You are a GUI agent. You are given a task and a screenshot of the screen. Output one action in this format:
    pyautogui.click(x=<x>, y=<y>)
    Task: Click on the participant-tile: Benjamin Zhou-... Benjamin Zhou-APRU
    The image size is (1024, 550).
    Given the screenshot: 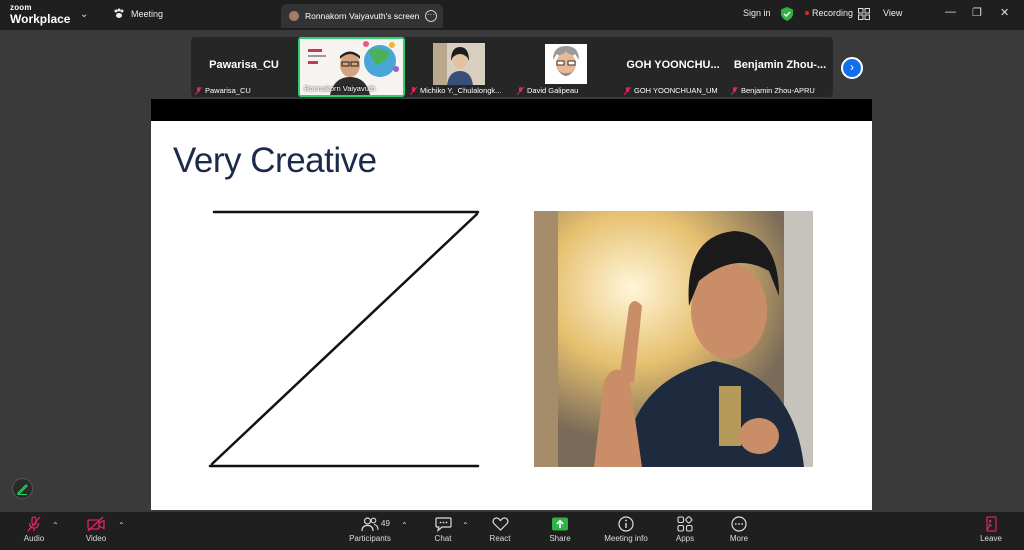 What is the action you would take?
    pyautogui.click(x=780, y=67)
    